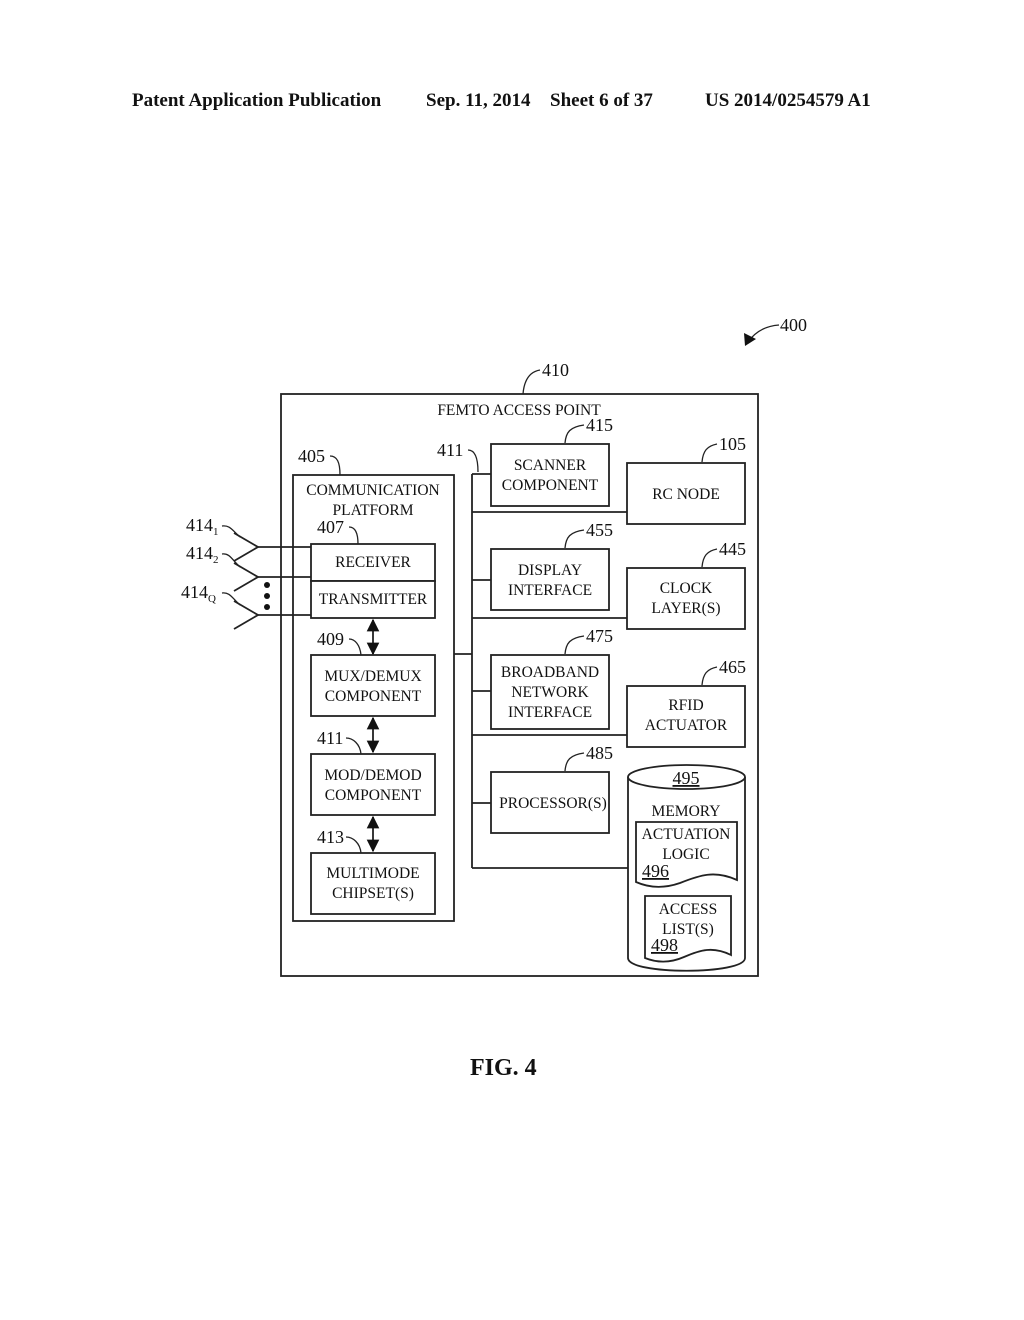 This screenshot has width=1024, height=1320. What do you see at coordinates (198, 593) in the screenshot?
I see `antenna-ref: 414Q` at bounding box center [198, 593].